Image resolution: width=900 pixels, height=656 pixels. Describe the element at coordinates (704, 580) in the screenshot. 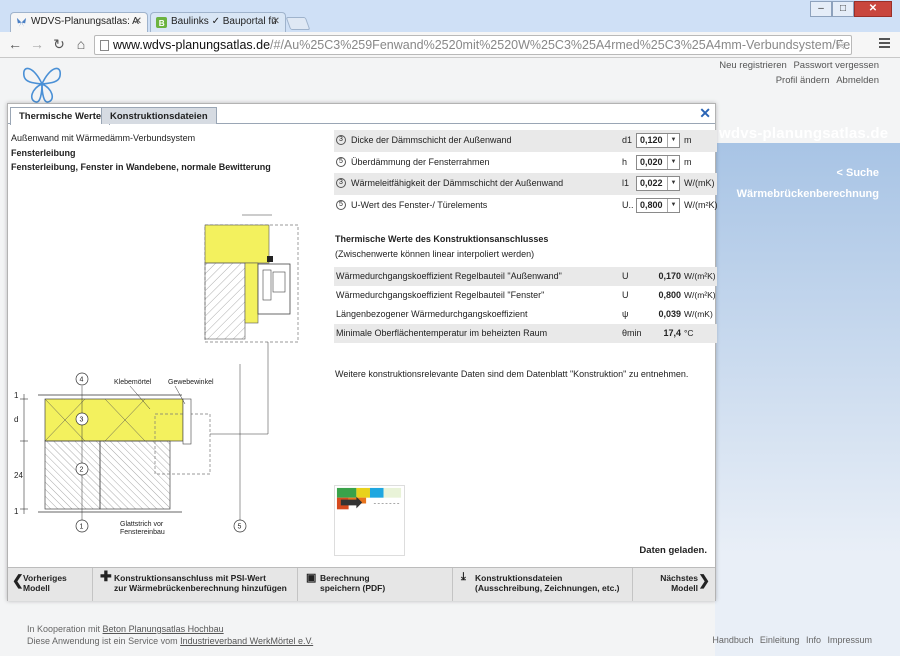

I see `chevron-right-icon: ❯` at that location.